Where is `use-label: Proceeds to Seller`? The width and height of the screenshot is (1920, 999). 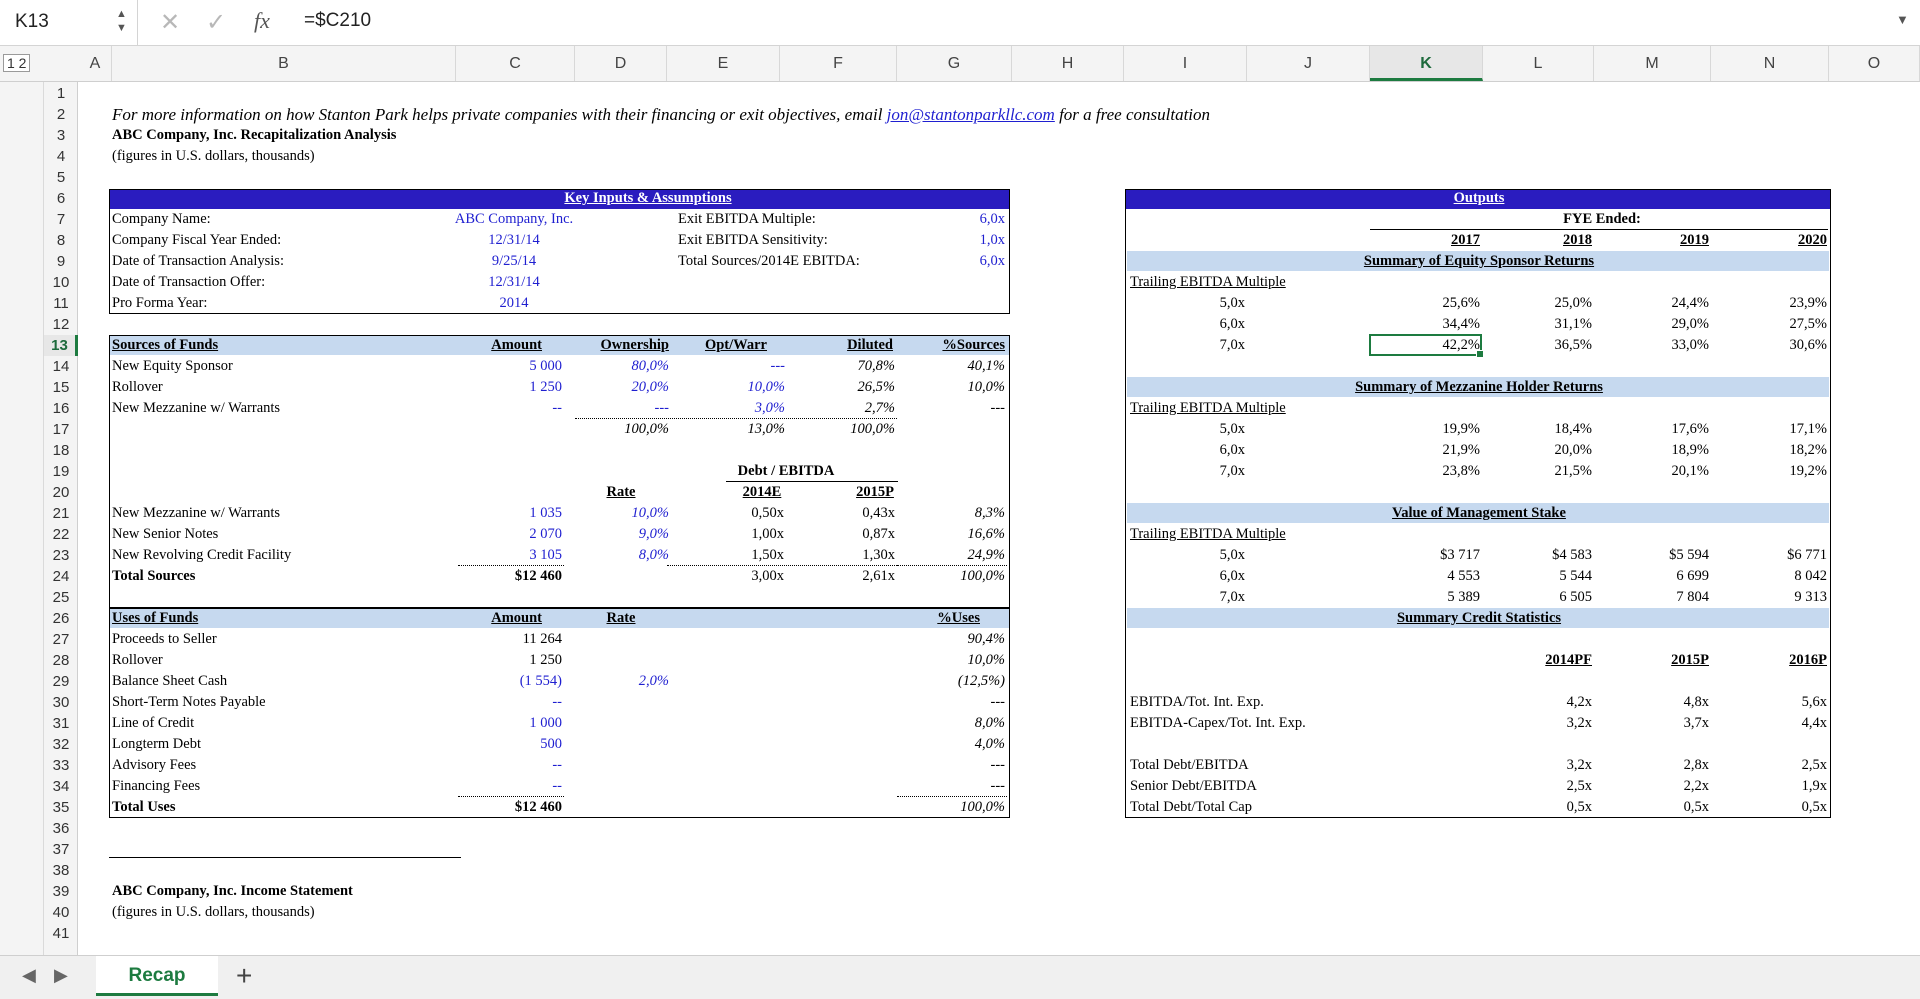
use-label: Proceeds to Seller is located at coordinates (164, 639).